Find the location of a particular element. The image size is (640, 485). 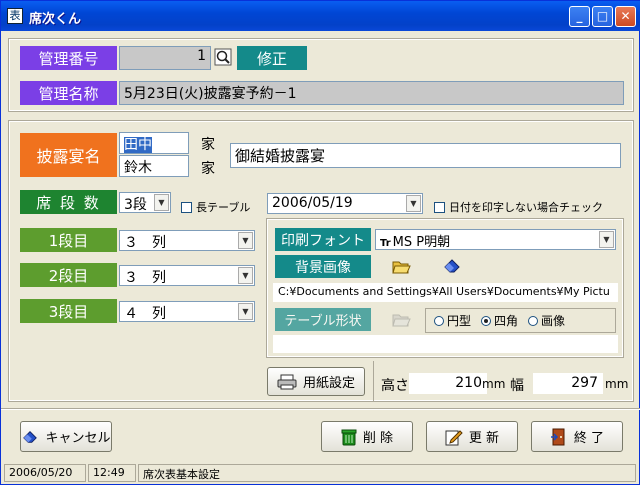

radio-square-label: 四角 is located at coordinates (506, 321).